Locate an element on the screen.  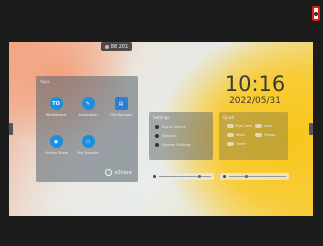
highlighted-corner-button is located at coordinates (316, 13).